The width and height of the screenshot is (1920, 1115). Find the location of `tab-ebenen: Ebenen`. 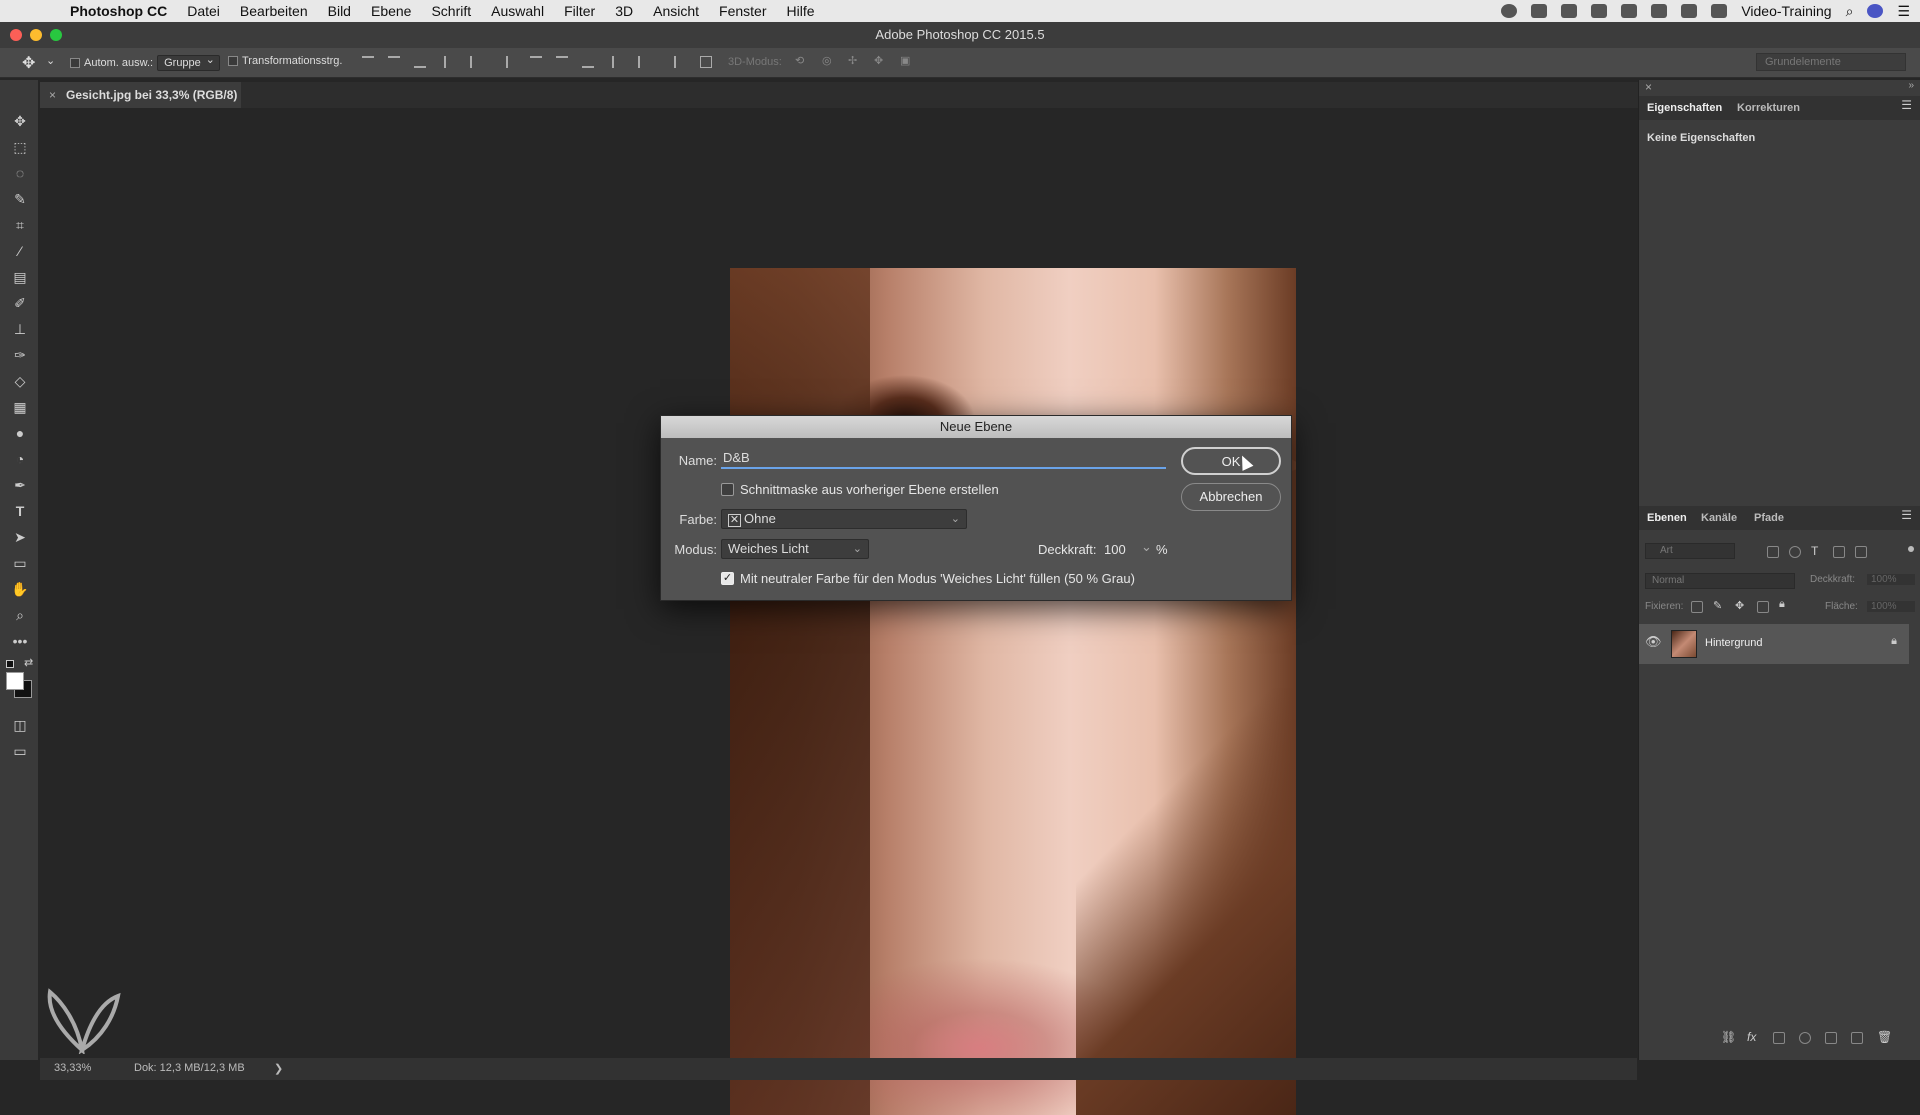

tab-ebenen: Ebenen is located at coordinates (1667, 518).